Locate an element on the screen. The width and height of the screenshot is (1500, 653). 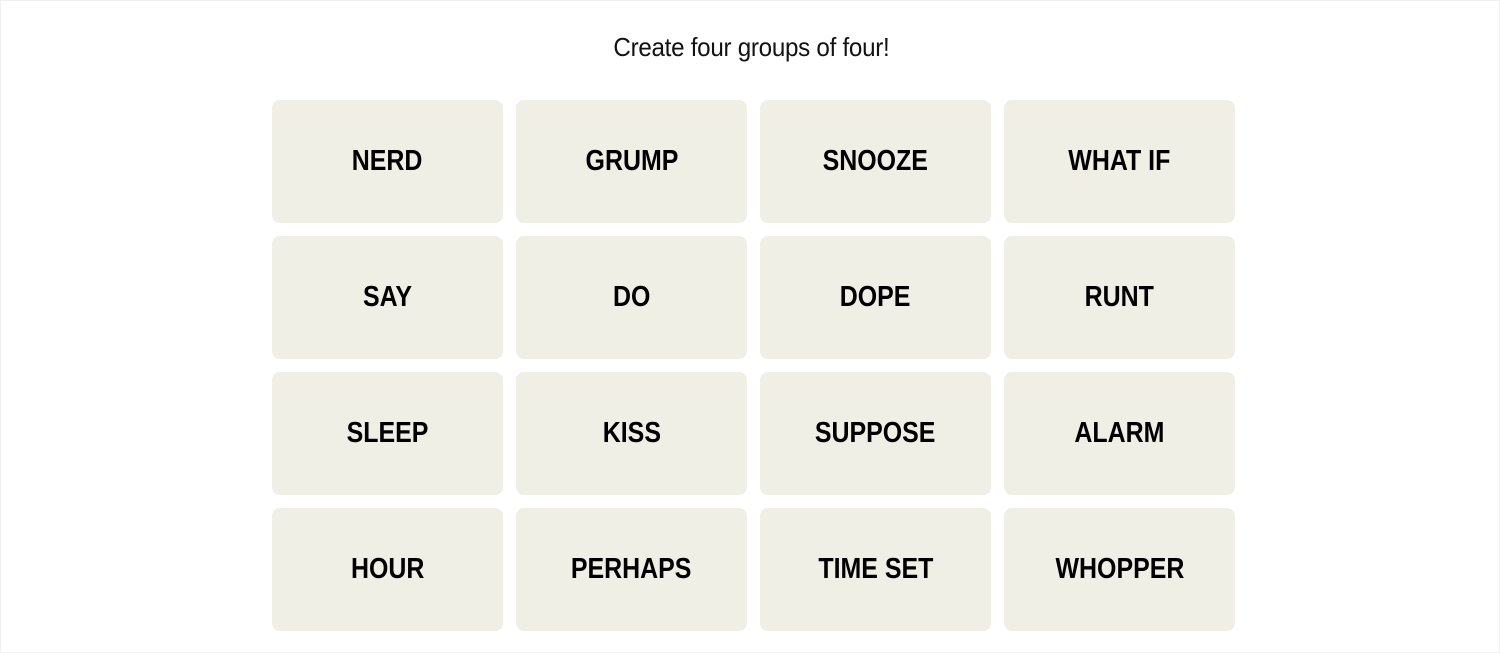
word-tile: KISS is located at coordinates (631, 433).